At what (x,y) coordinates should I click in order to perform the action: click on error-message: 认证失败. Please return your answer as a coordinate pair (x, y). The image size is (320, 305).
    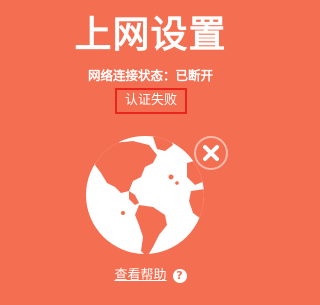
    Looking at the image, I should click on (151, 101).